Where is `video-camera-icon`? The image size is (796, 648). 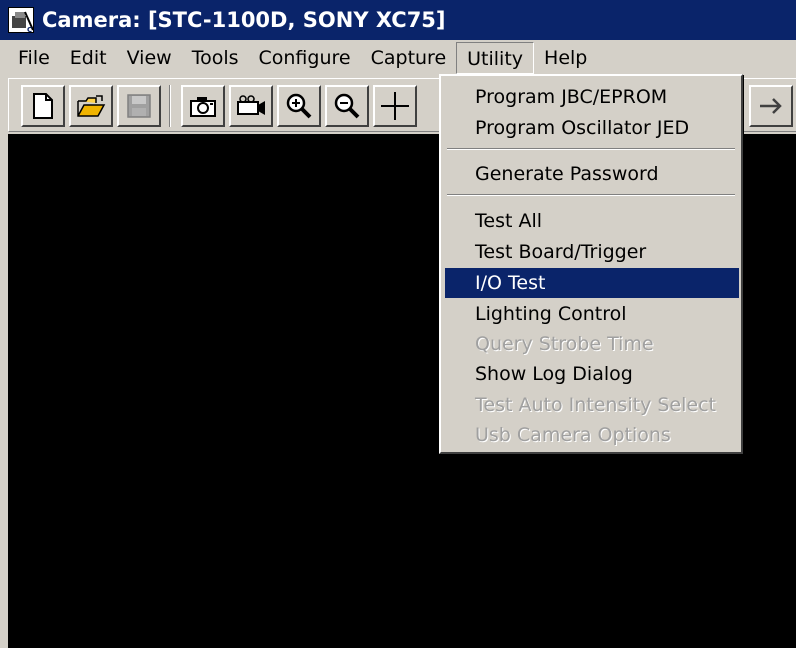 video-camera-icon is located at coordinates (251, 105).